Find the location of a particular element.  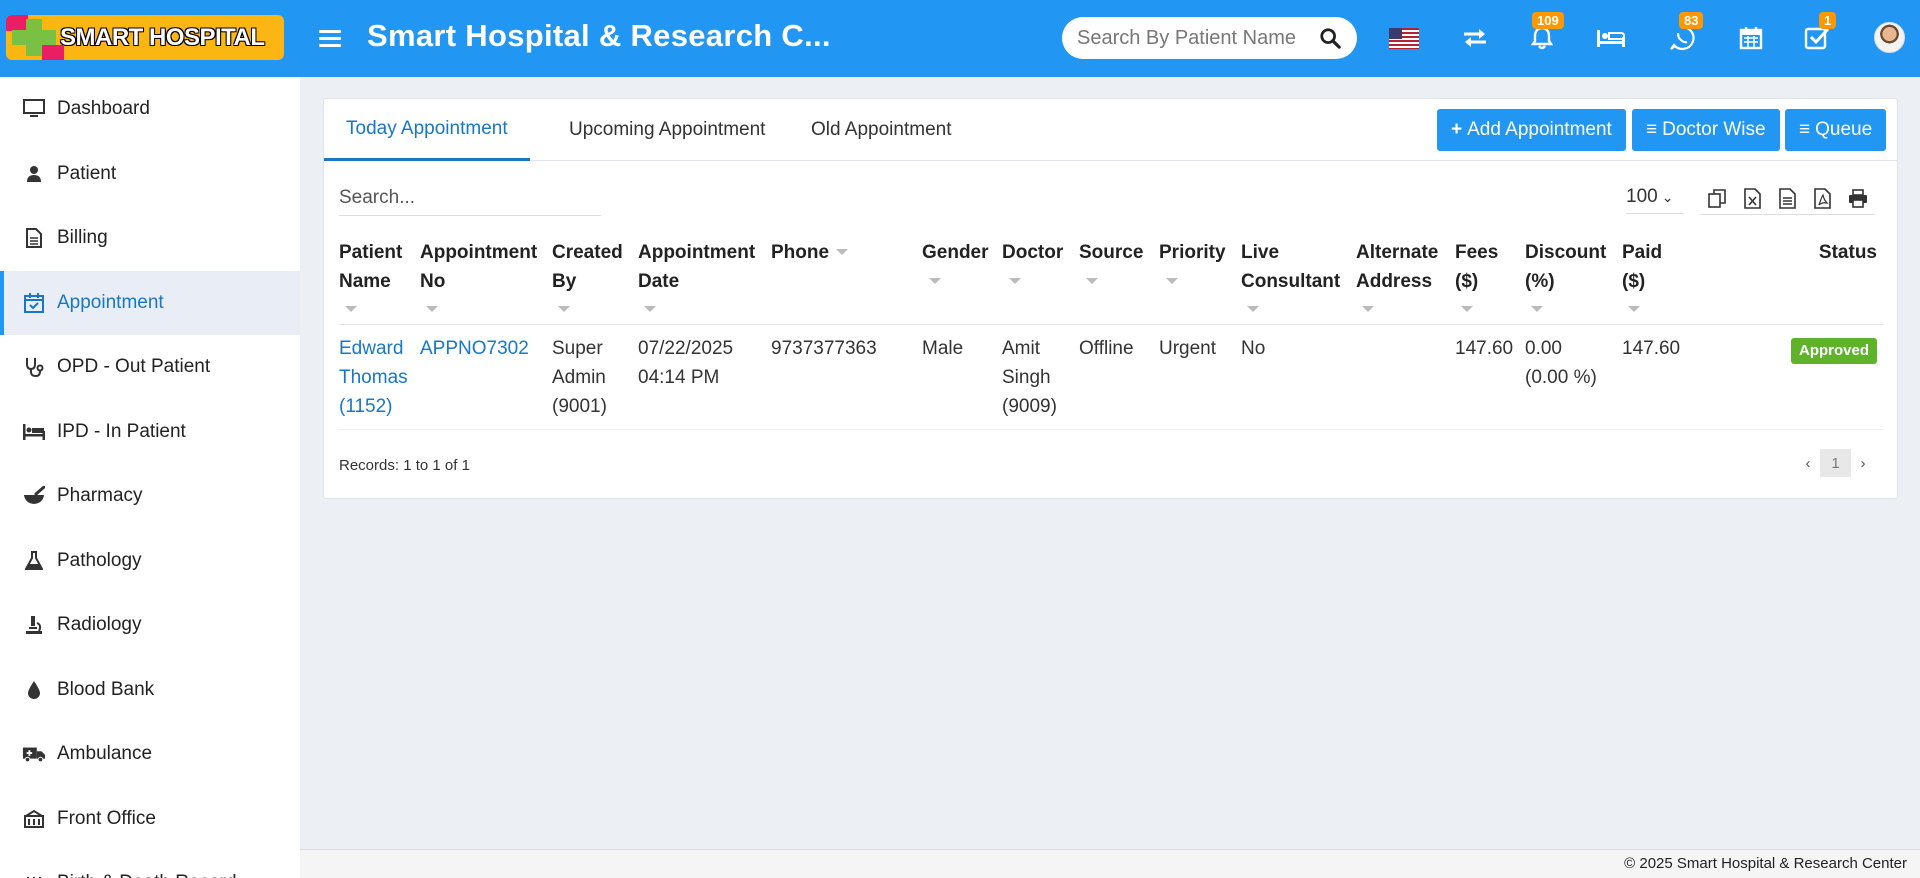

column-header-text: Alternate is located at coordinates (1397, 252).